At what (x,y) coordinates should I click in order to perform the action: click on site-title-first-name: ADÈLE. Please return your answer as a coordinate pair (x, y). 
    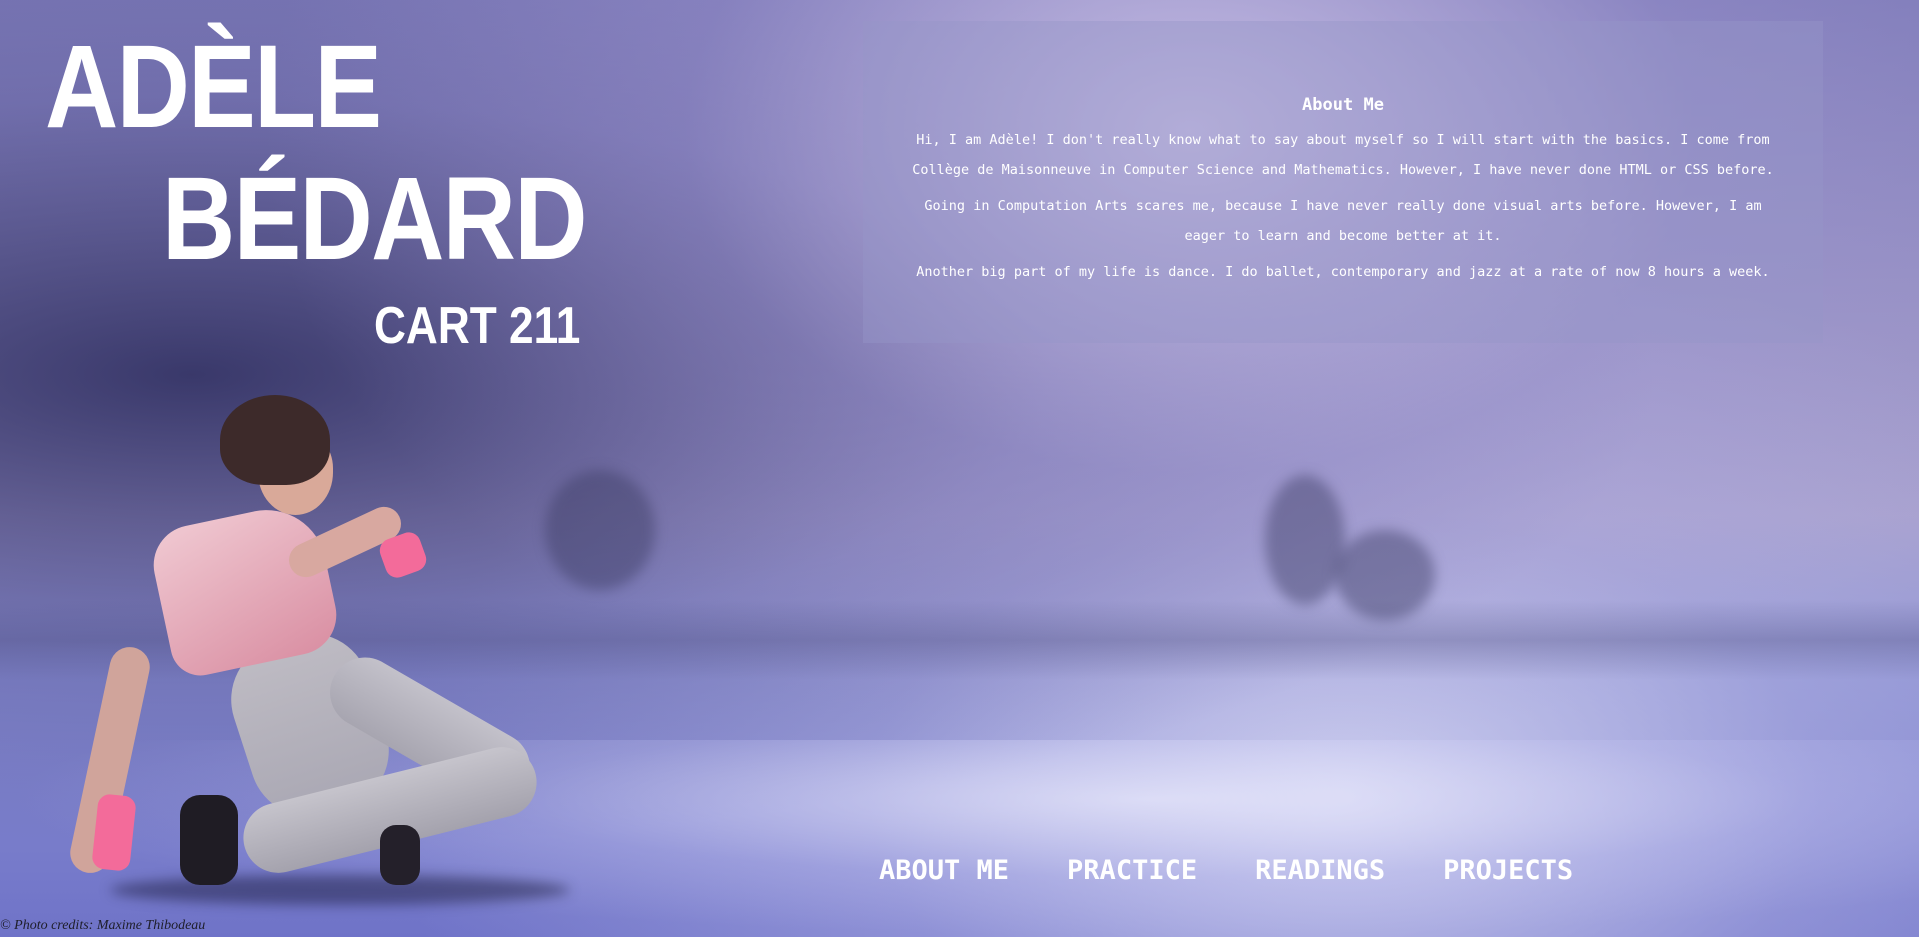
    Looking at the image, I should click on (213, 87).